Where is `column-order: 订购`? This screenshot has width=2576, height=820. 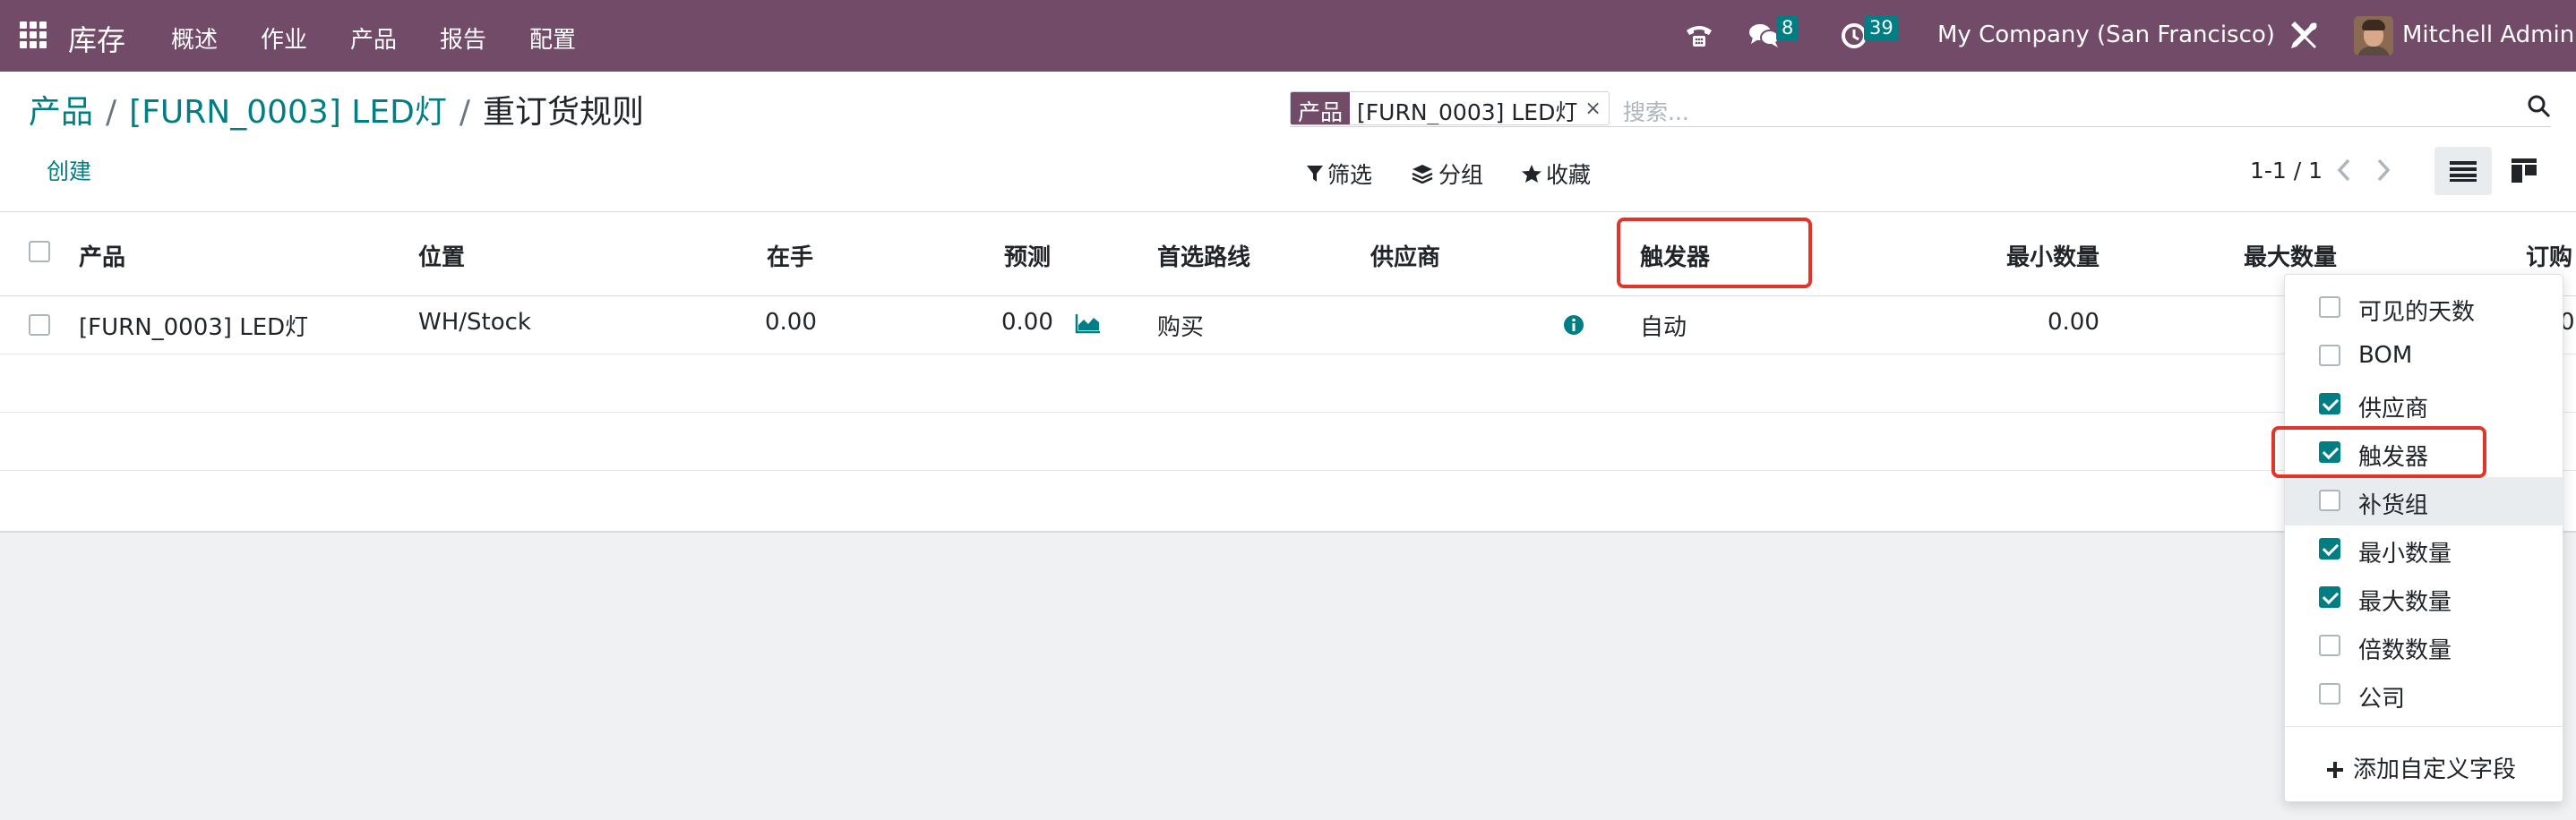 column-order: 订购 is located at coordinates (2549, 256).